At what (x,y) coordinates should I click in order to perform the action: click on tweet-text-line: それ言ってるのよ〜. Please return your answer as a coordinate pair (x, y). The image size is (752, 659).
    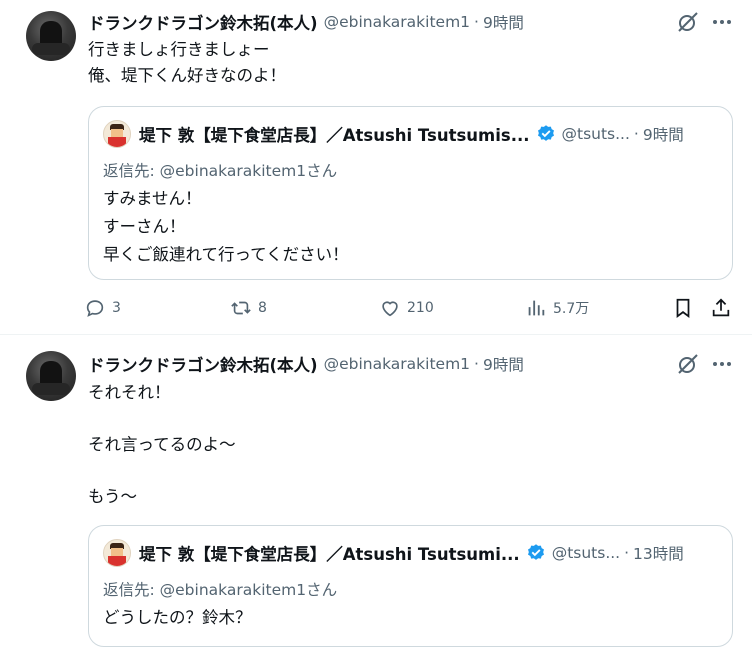
    Looking at the image, I should click on (162, 444).